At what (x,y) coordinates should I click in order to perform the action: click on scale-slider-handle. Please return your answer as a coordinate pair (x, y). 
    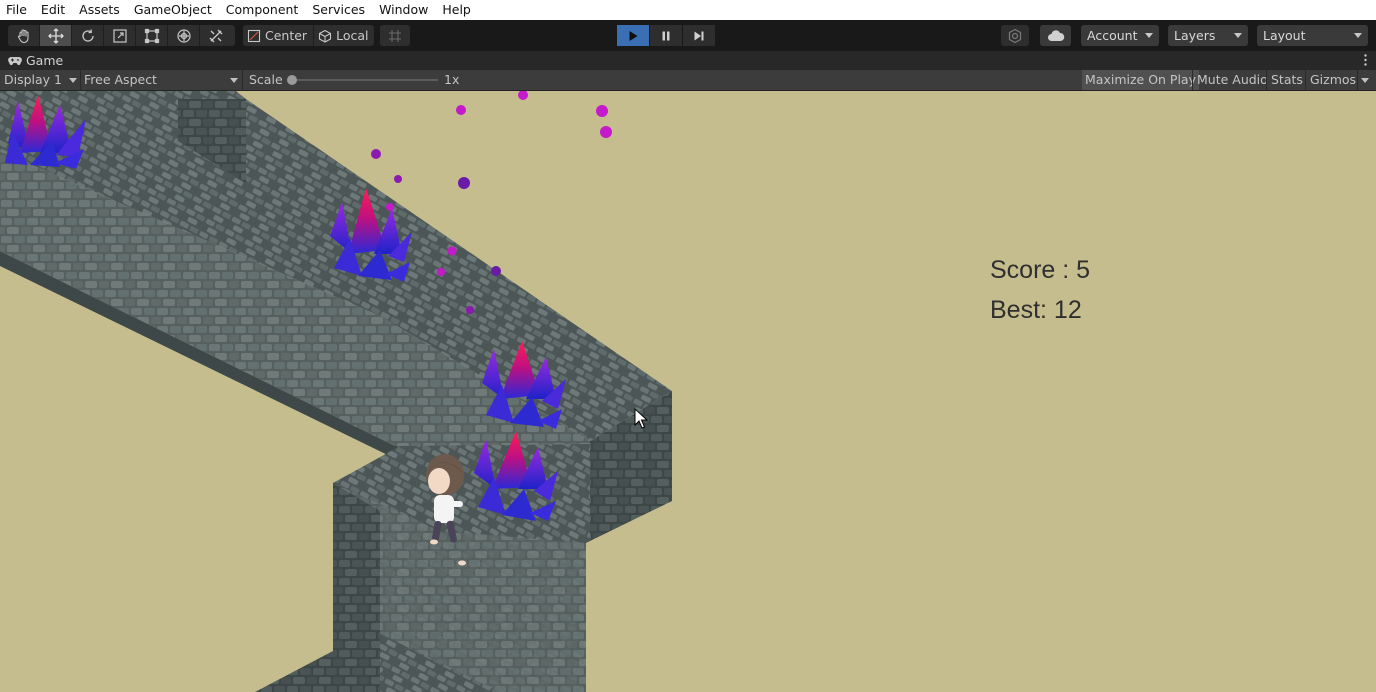
    Looking at the image, I should click on (292, 80).